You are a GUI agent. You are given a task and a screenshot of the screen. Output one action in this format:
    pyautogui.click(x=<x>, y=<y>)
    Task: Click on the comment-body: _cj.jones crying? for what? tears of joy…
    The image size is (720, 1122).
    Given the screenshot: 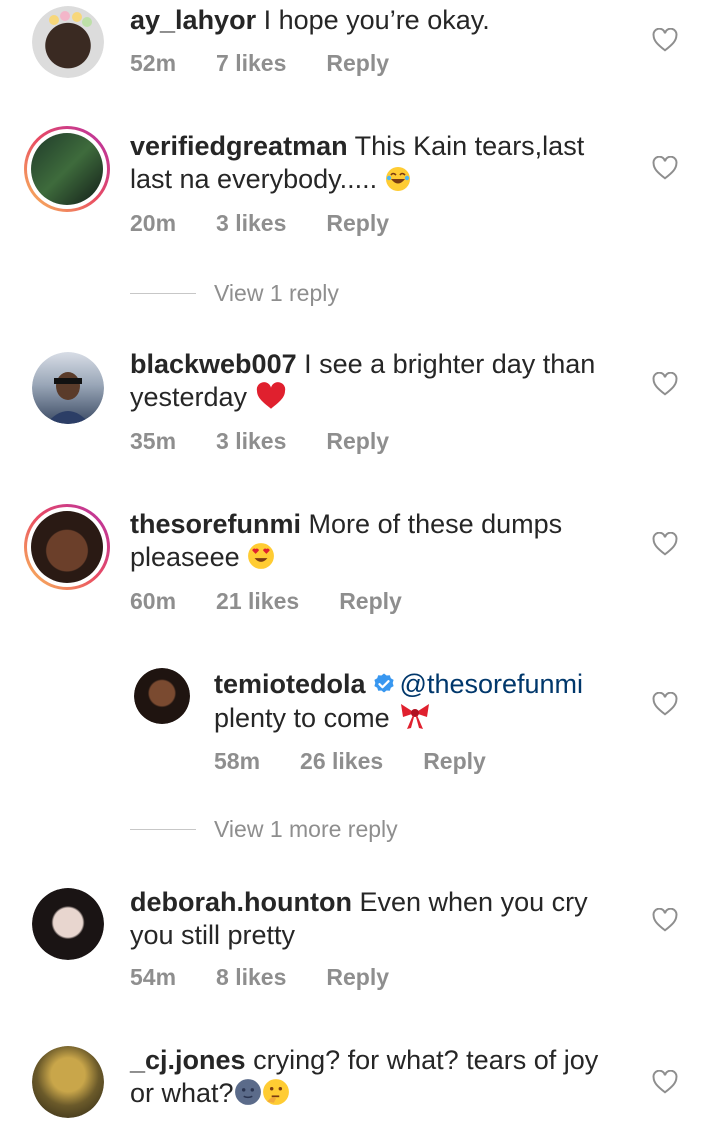 What is the action you would take?
    pyautogui.click(x=375, y=1079)
    